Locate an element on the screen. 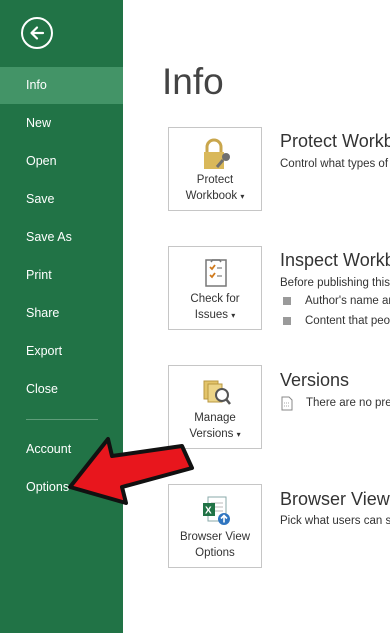  protect-workbook-label-2: Workbook is located at coordinates (211, 195).